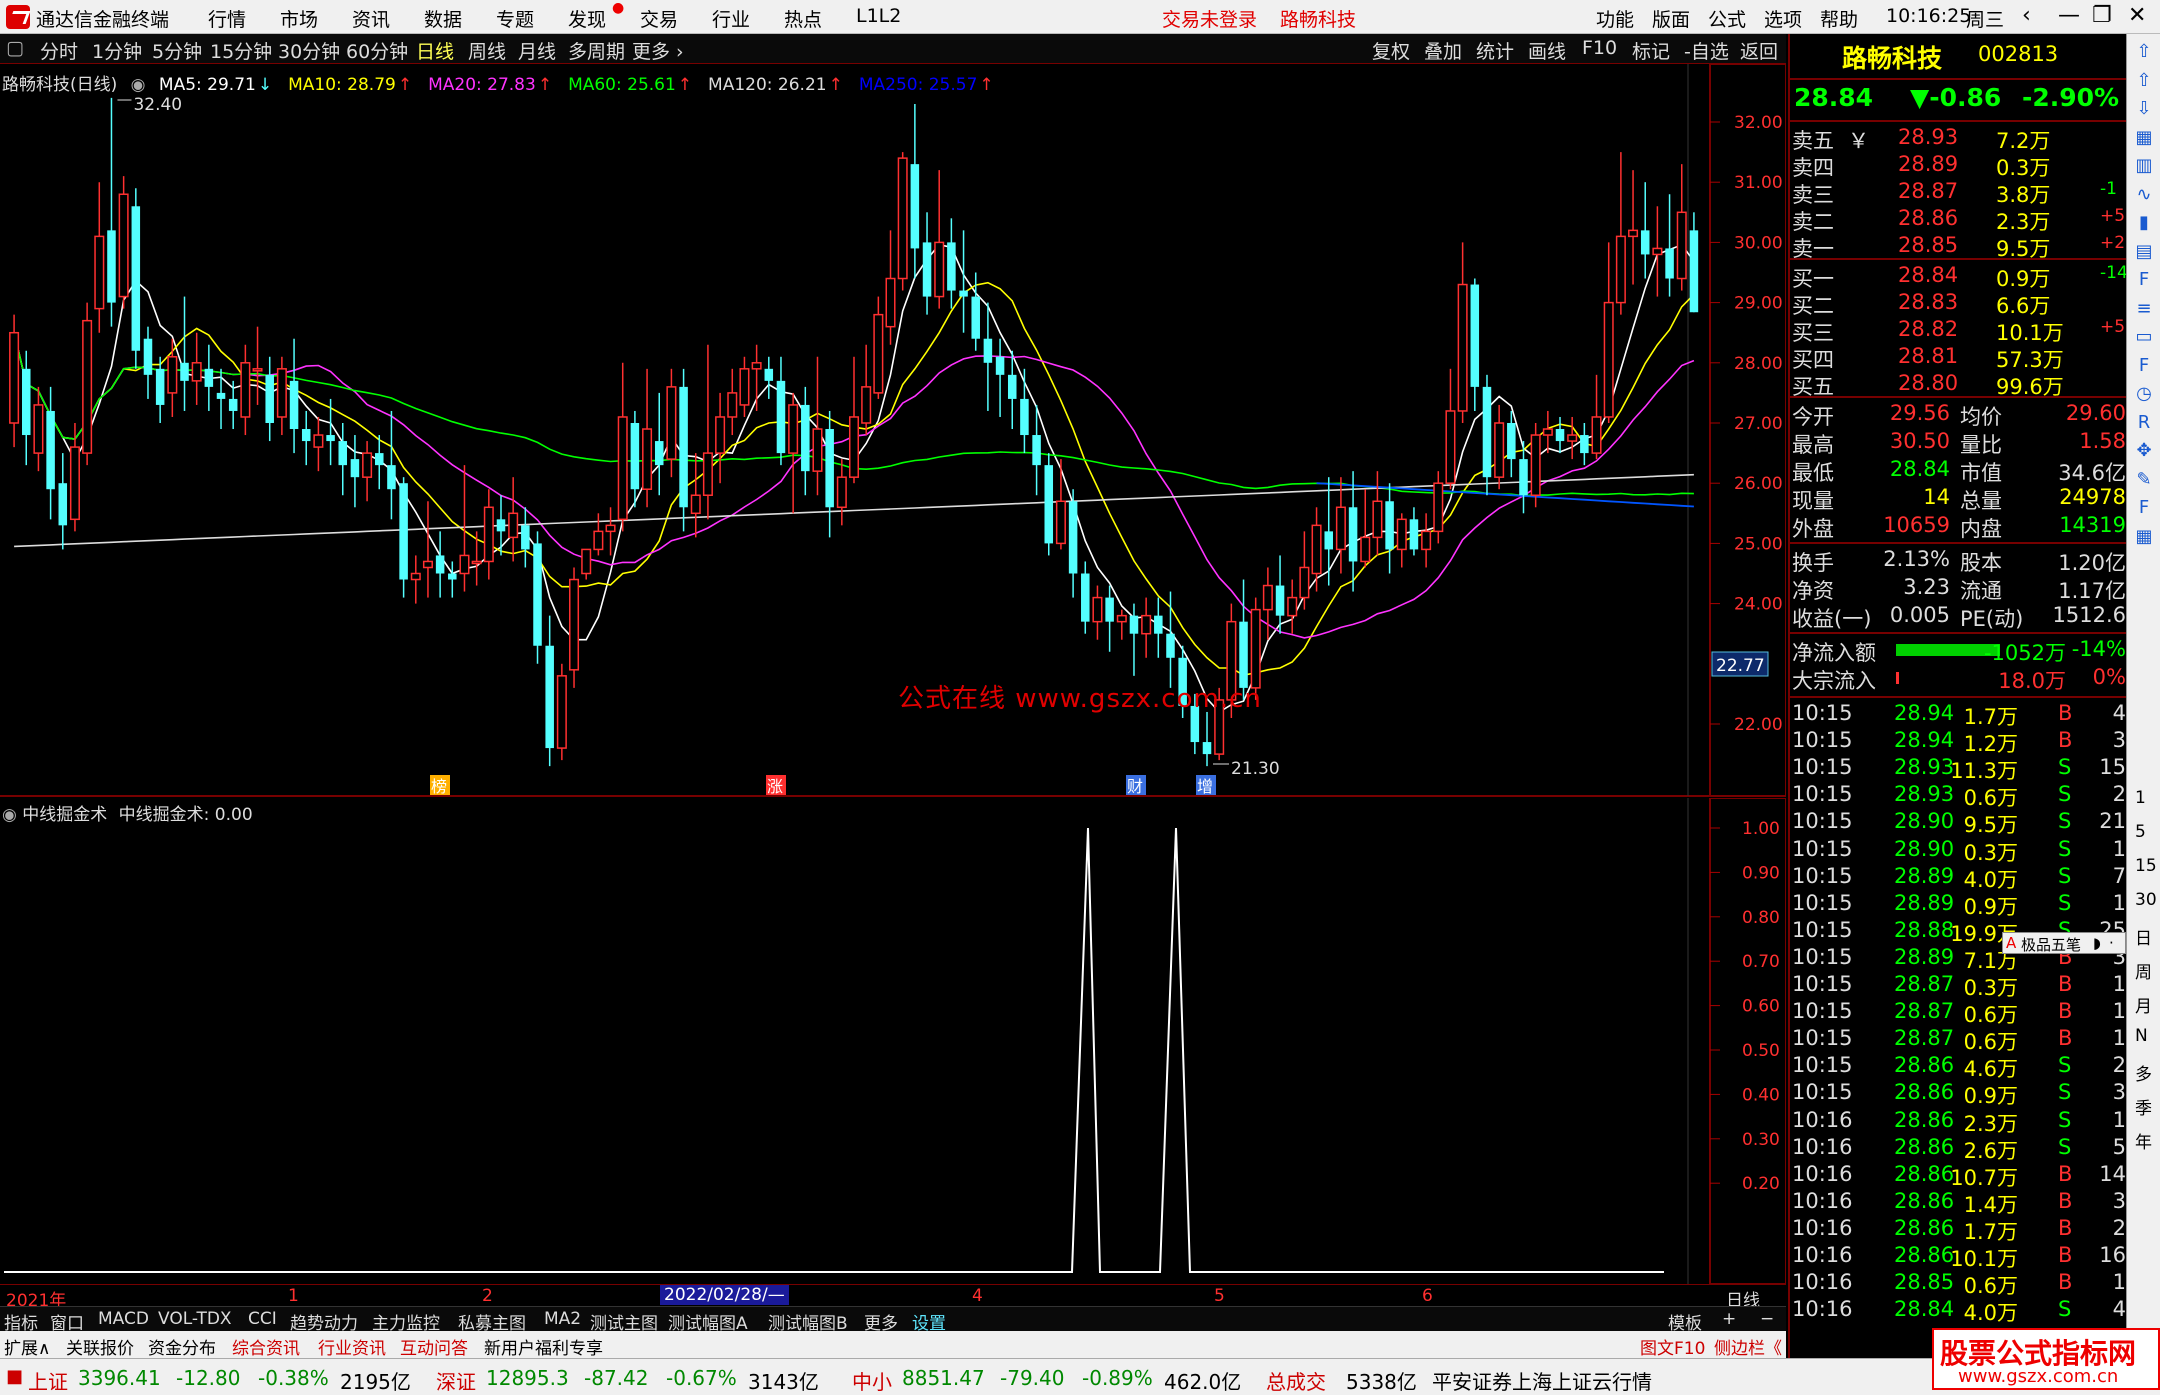  What do you see at coordinates (435, 50) in the screenshot?
I see `period-daily: 日线` at bounding box center [435, 50].